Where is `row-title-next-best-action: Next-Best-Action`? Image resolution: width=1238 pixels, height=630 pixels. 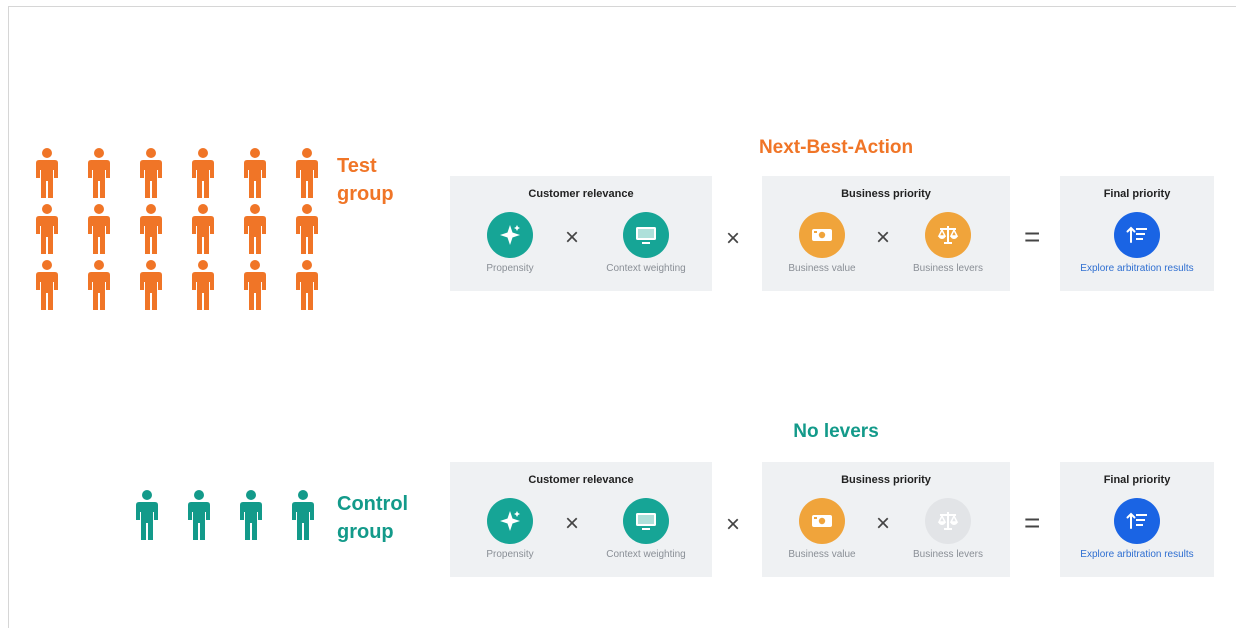
row-title-next-best-action: Next-Best-Action is located at coordinates (836, 147).